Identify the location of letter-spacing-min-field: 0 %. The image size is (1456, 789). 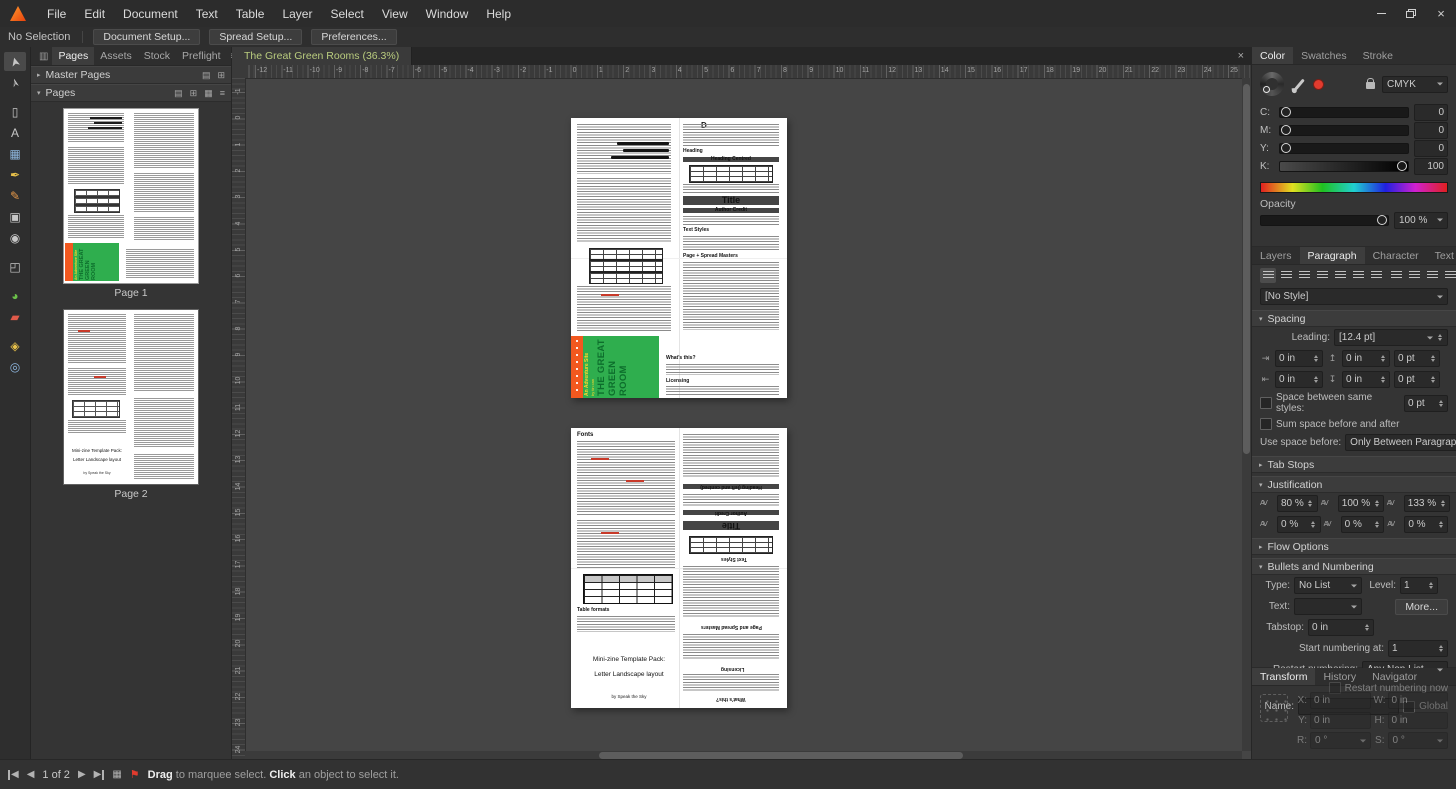
(1299, 524).